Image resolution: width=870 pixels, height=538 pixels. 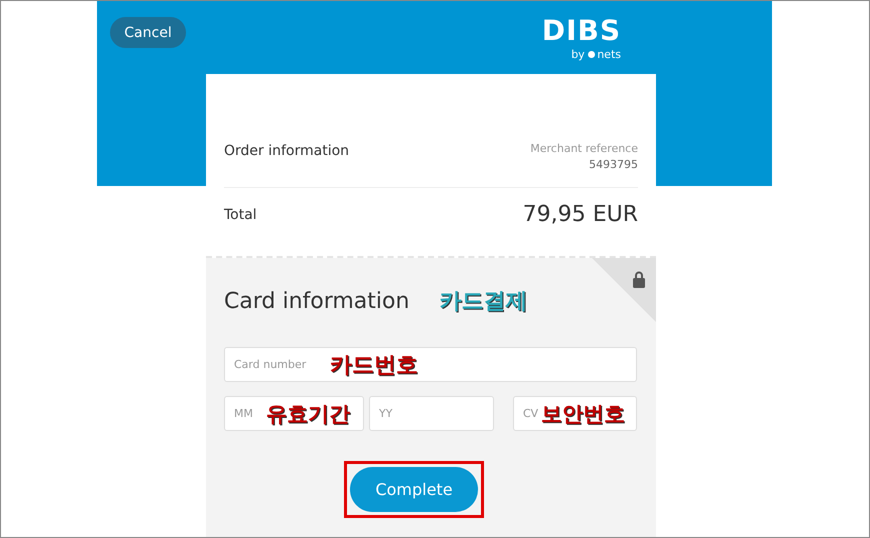 What do you see at coordinates (596, 54) in the screenshot?
I see `logo-tagline: by nets` at bounding box center [596, 54].